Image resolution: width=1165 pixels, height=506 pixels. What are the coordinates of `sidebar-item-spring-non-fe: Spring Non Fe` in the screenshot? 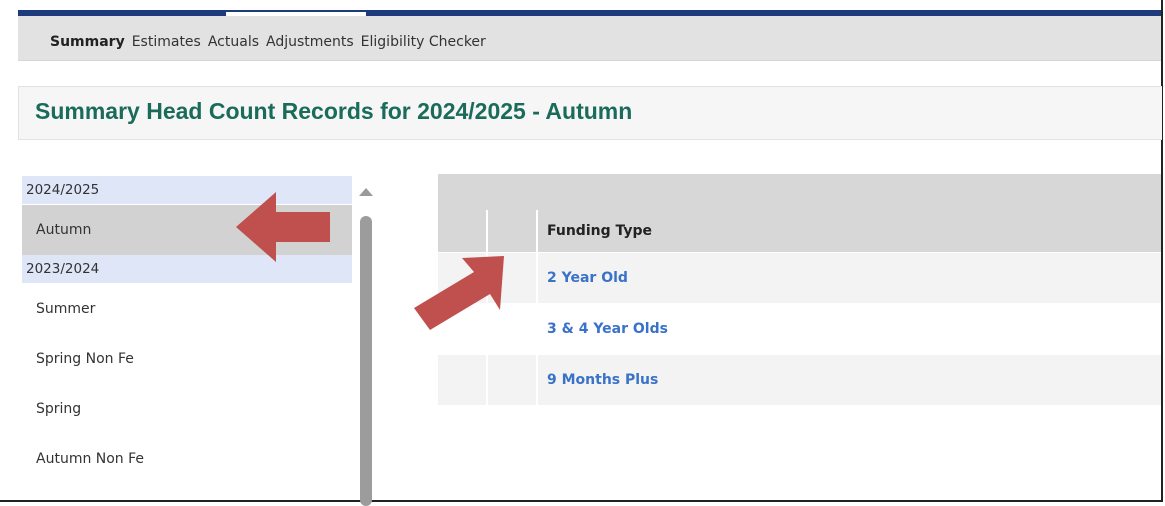 It's located at (187, 359).